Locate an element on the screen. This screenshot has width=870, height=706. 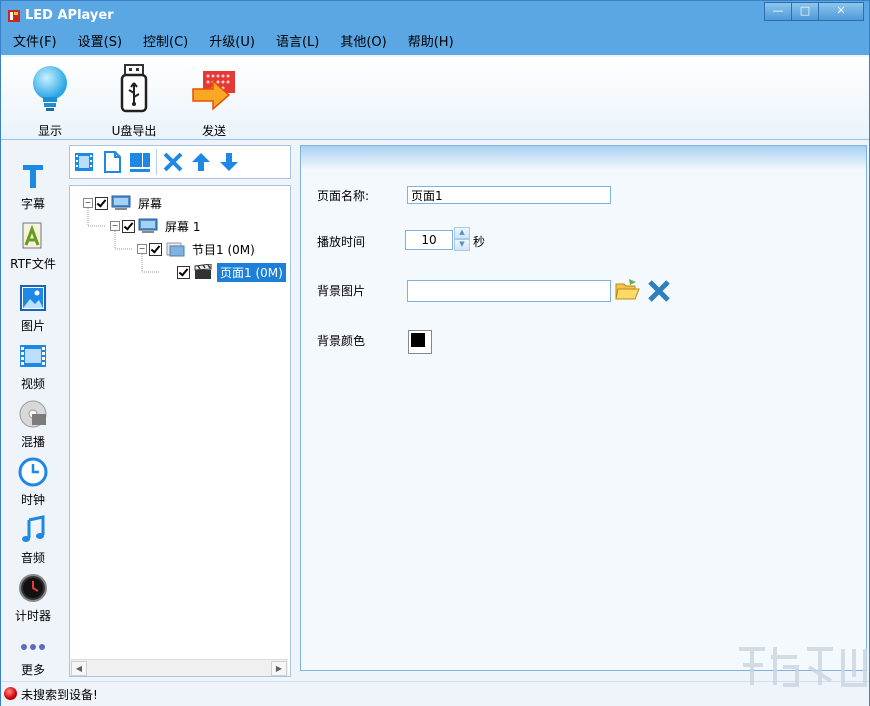
tree-node-program: − 节目1 (0M) is located at coordinates (197, 249).